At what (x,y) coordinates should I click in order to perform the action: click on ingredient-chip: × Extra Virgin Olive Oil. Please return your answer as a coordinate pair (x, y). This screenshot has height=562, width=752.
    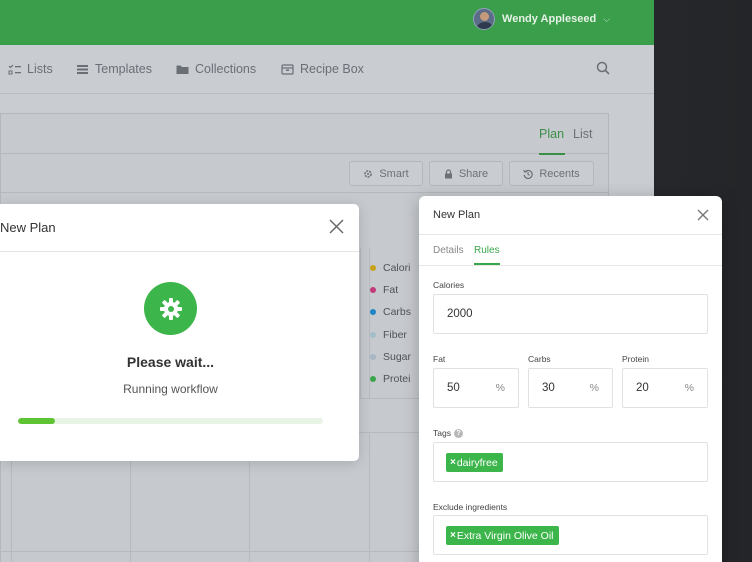
    Looking at the image, I should click on (502, 535).